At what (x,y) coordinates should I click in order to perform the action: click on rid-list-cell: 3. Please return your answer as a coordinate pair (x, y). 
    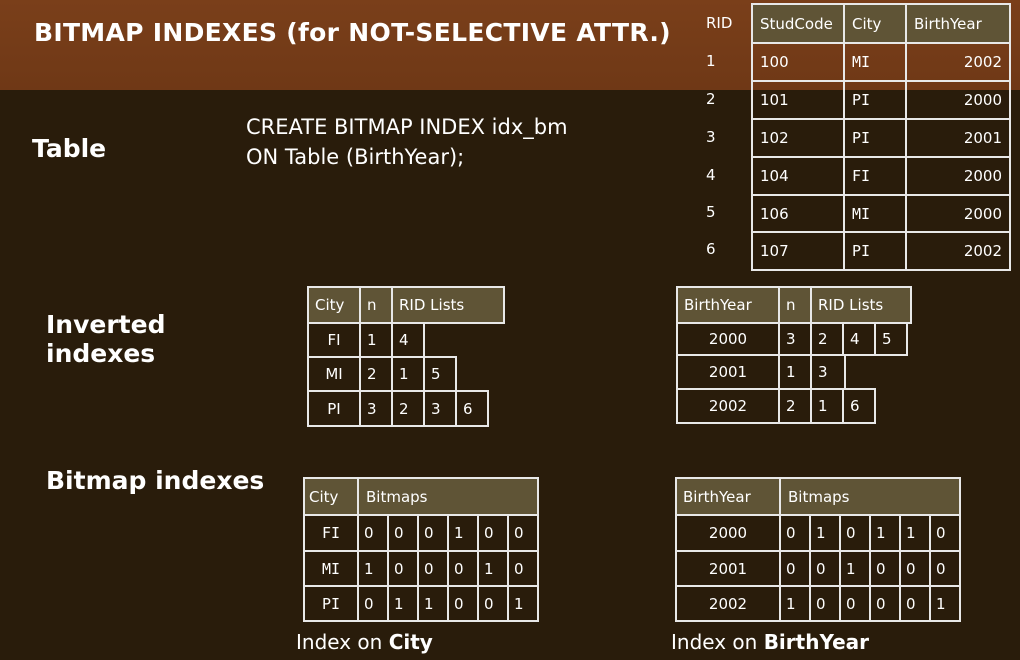
    Looking at the image, I should click on (828, 372).